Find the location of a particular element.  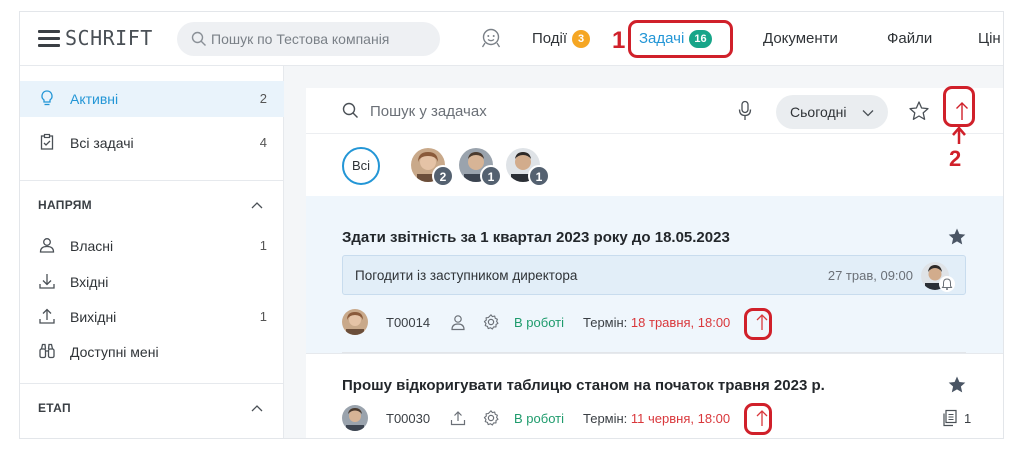

tasks-badge: 16 is located at coordinates (700, 39).